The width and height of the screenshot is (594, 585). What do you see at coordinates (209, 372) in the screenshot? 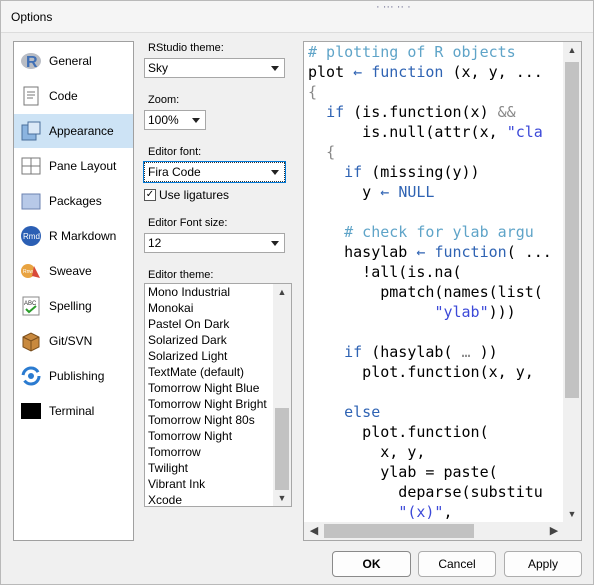
I see `editor-theme-item: TextMate (default)` at bounding box center [209, 372].